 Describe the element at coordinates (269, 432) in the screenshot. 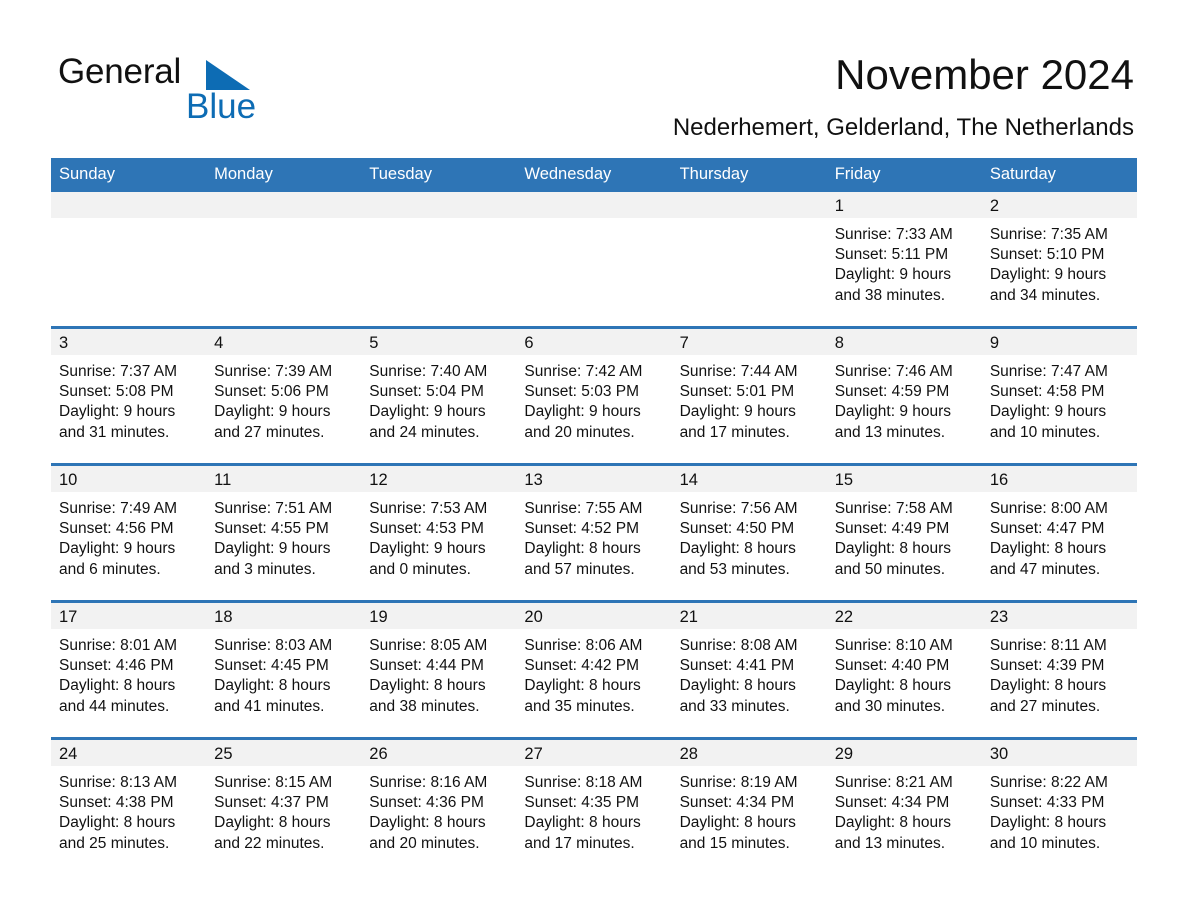

I see `daylight-text-line2: and 27 minutes.` at that location.